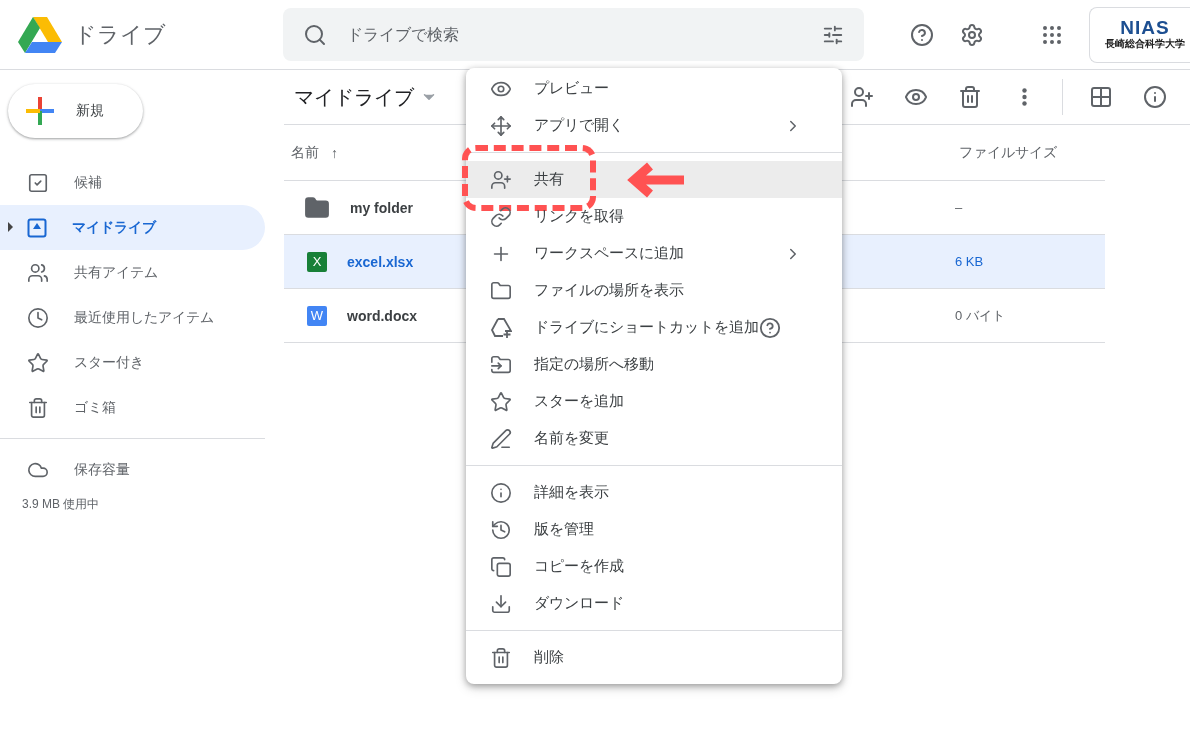 This screenshot has height=756, width=1190. What do you see at coordinates (969, 261) in the screenshot?
I see `file-size: 6 KB` at bounding box center [969, 261].